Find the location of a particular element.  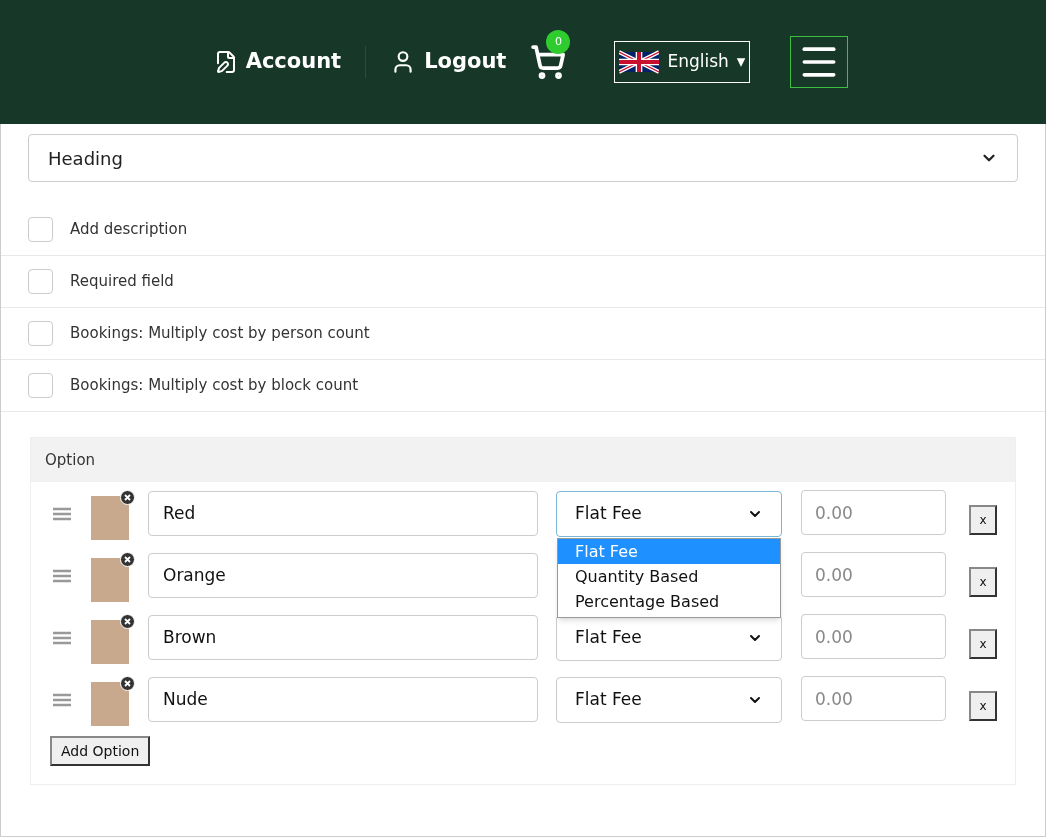

account-link: Account is located at coordinates (290, 62).